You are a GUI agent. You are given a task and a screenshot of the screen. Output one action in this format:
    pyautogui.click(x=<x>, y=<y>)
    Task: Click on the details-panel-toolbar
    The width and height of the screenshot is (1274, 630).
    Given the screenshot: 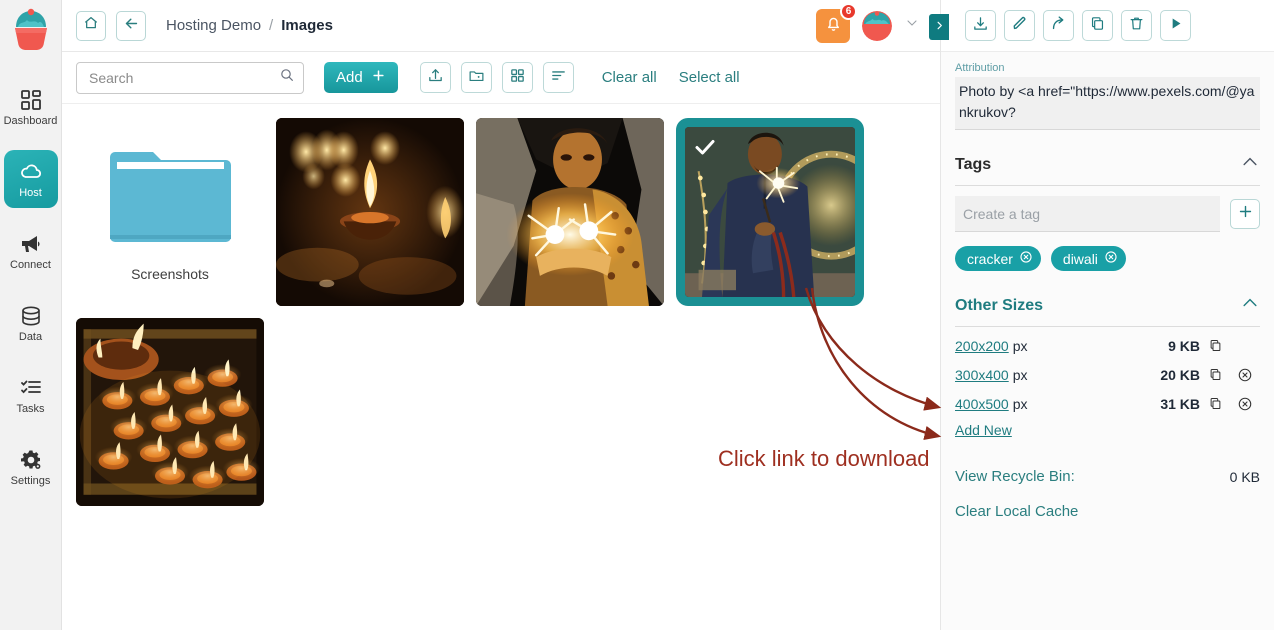 What is the action you would take?
    pyautogui.click(x=1107, y=26)
    